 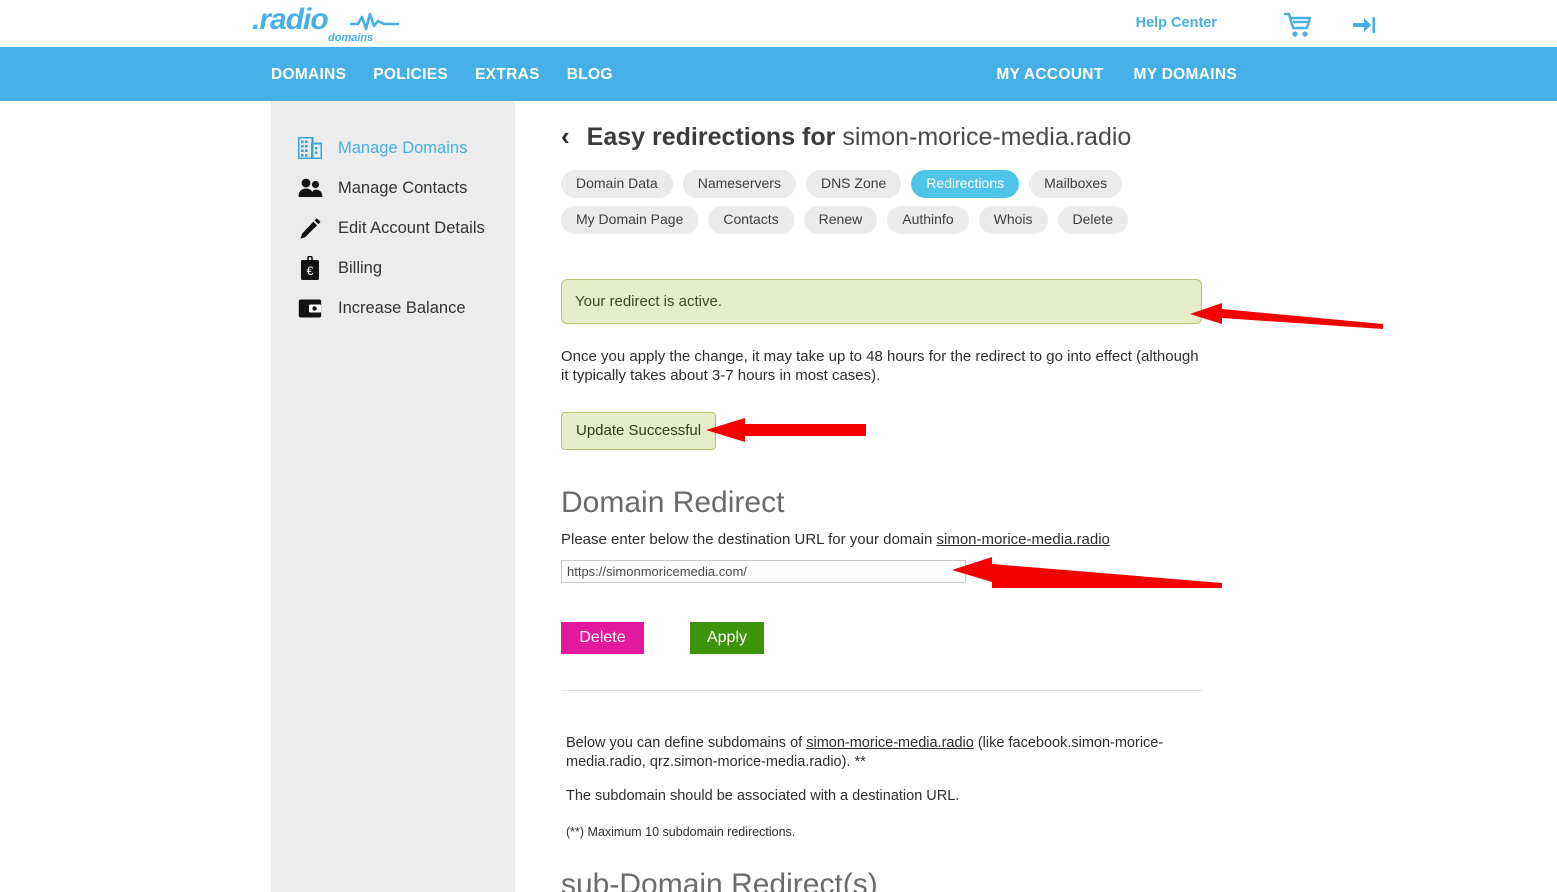 I want to click on logo-subtext: domains, so click(x=351, y=38).